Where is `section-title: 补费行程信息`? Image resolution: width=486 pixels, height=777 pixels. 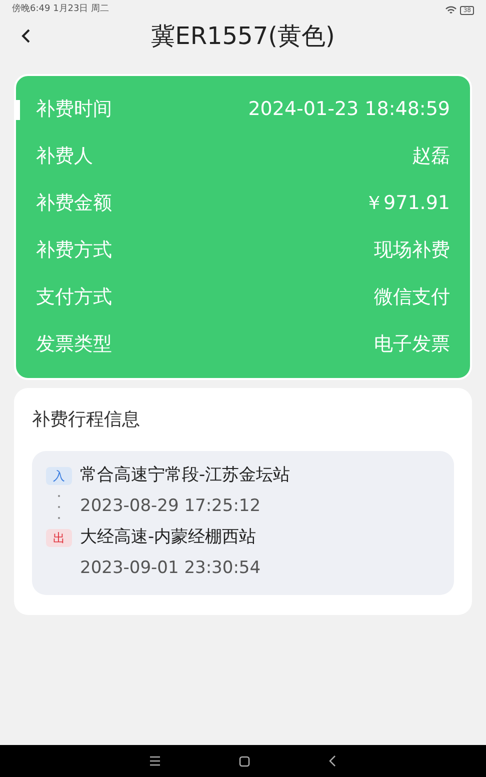 section-title: 补费行程信息 is located at coordinates (86, 420).